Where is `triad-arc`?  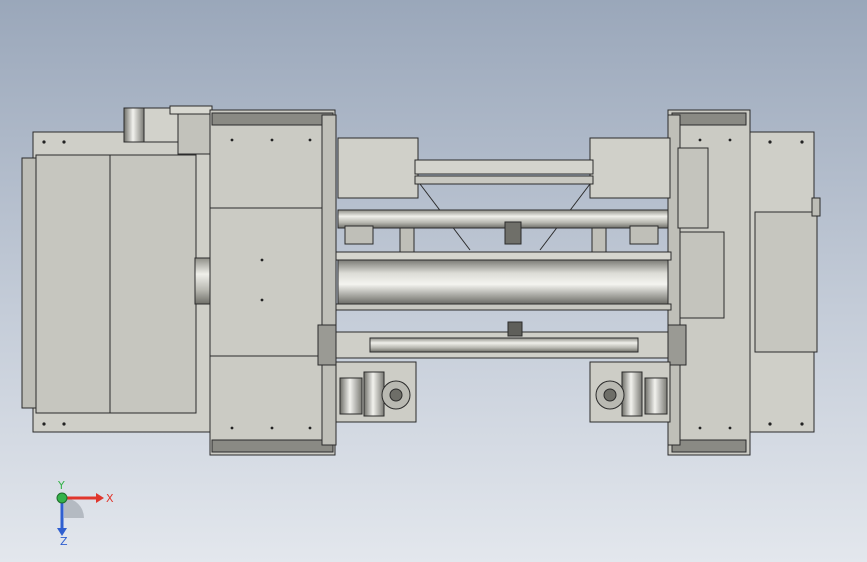
triad-arc is located at coordinates (74, 508).